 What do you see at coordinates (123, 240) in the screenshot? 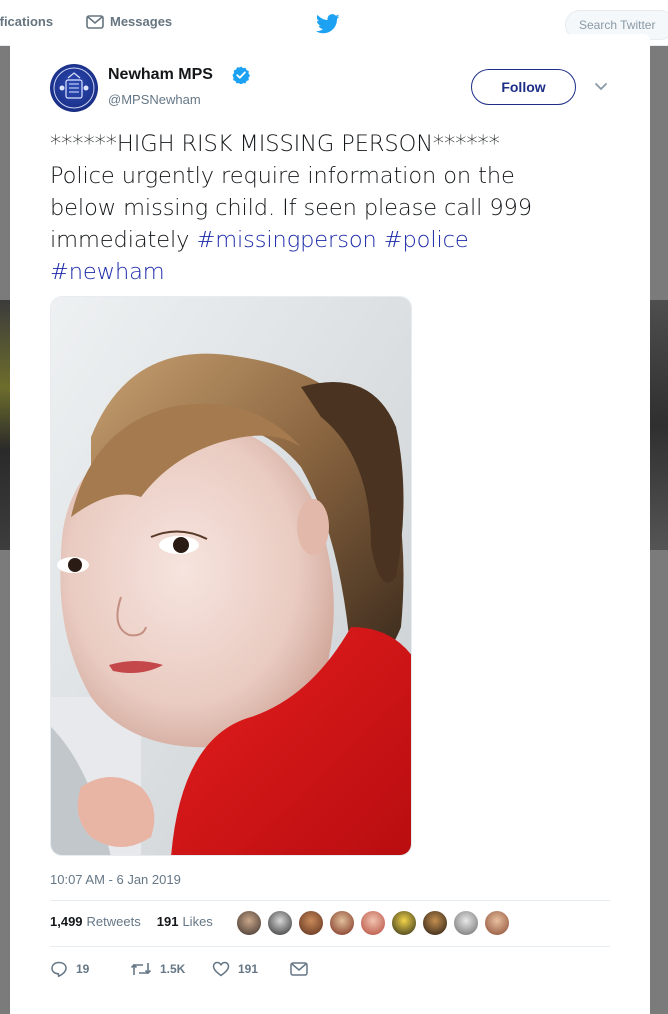
I see `tweet-text-line: immediately` at bounding box center [123, 240].